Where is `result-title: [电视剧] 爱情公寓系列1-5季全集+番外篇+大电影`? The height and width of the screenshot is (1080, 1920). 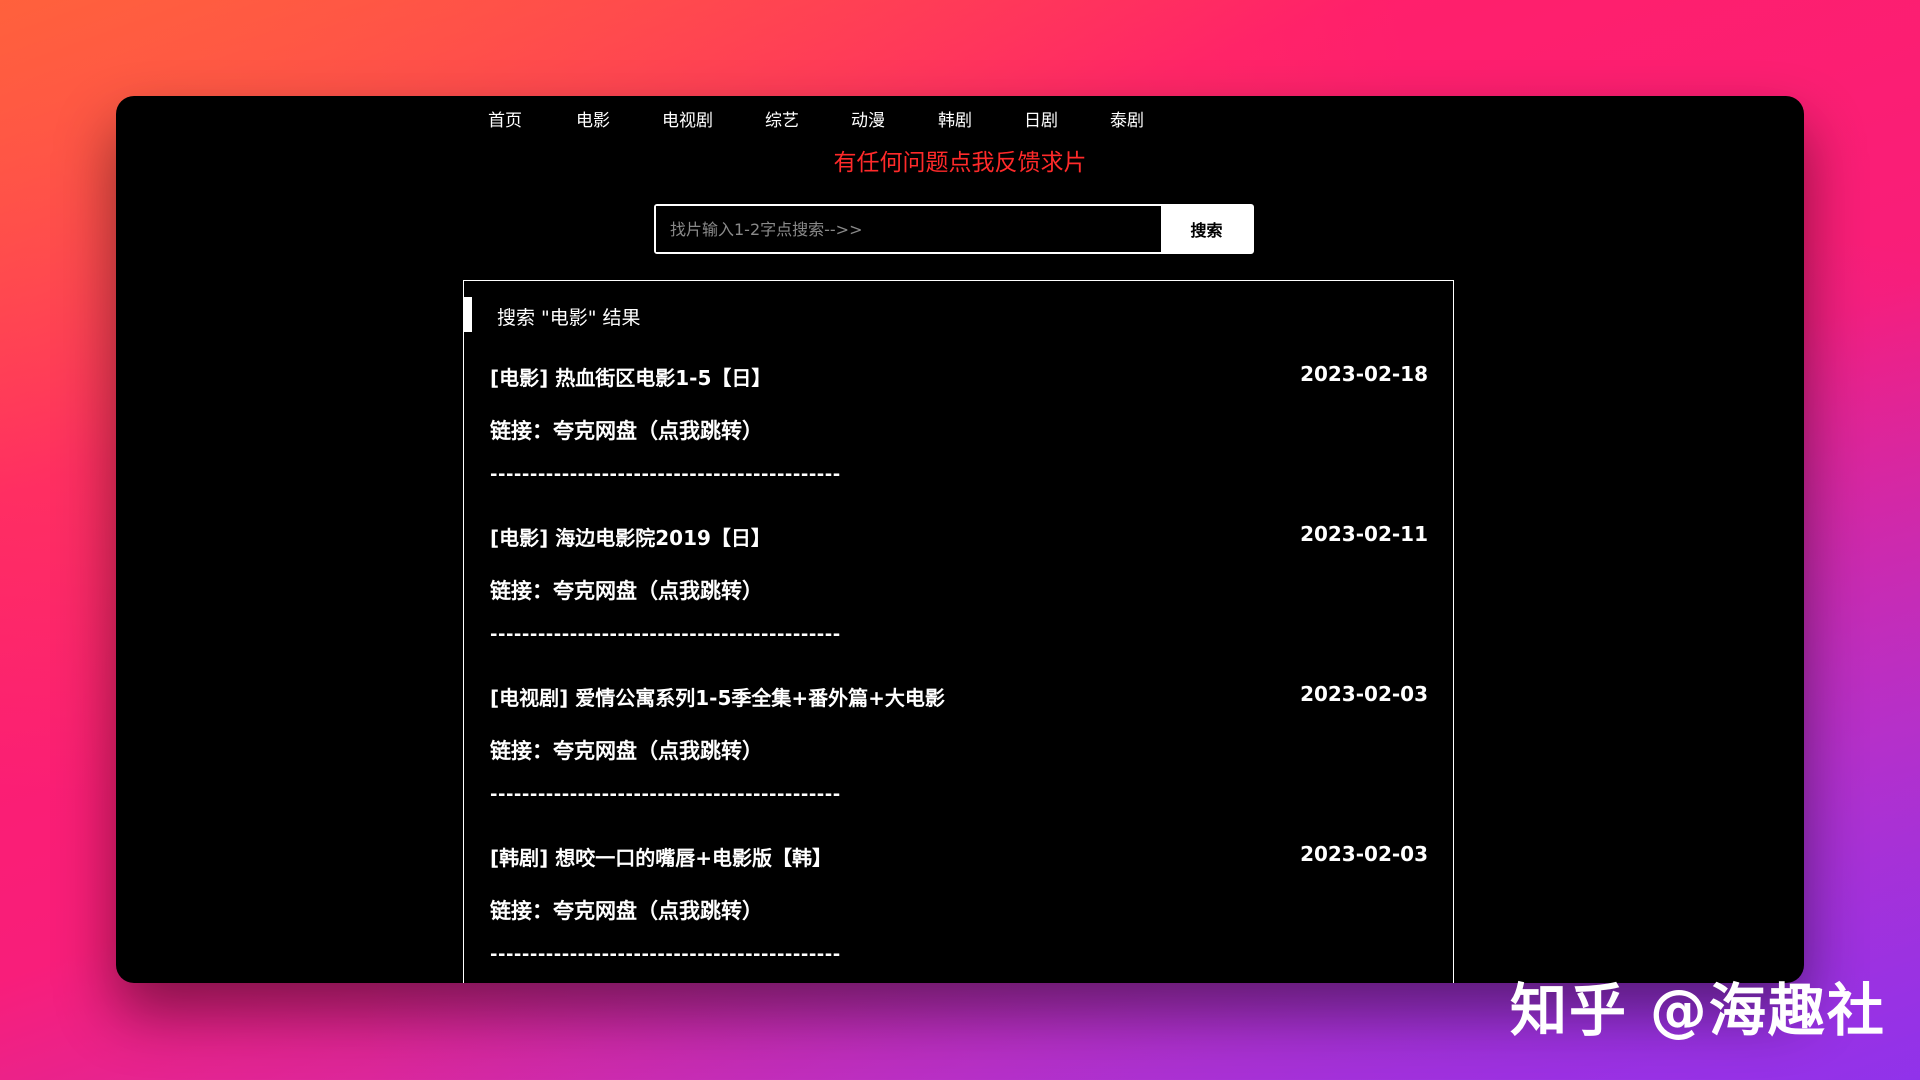 result-title: [电视剧] 爱情公寓系列1-5季全集+番外篇+大电影 is located at coordinates (717, 696).